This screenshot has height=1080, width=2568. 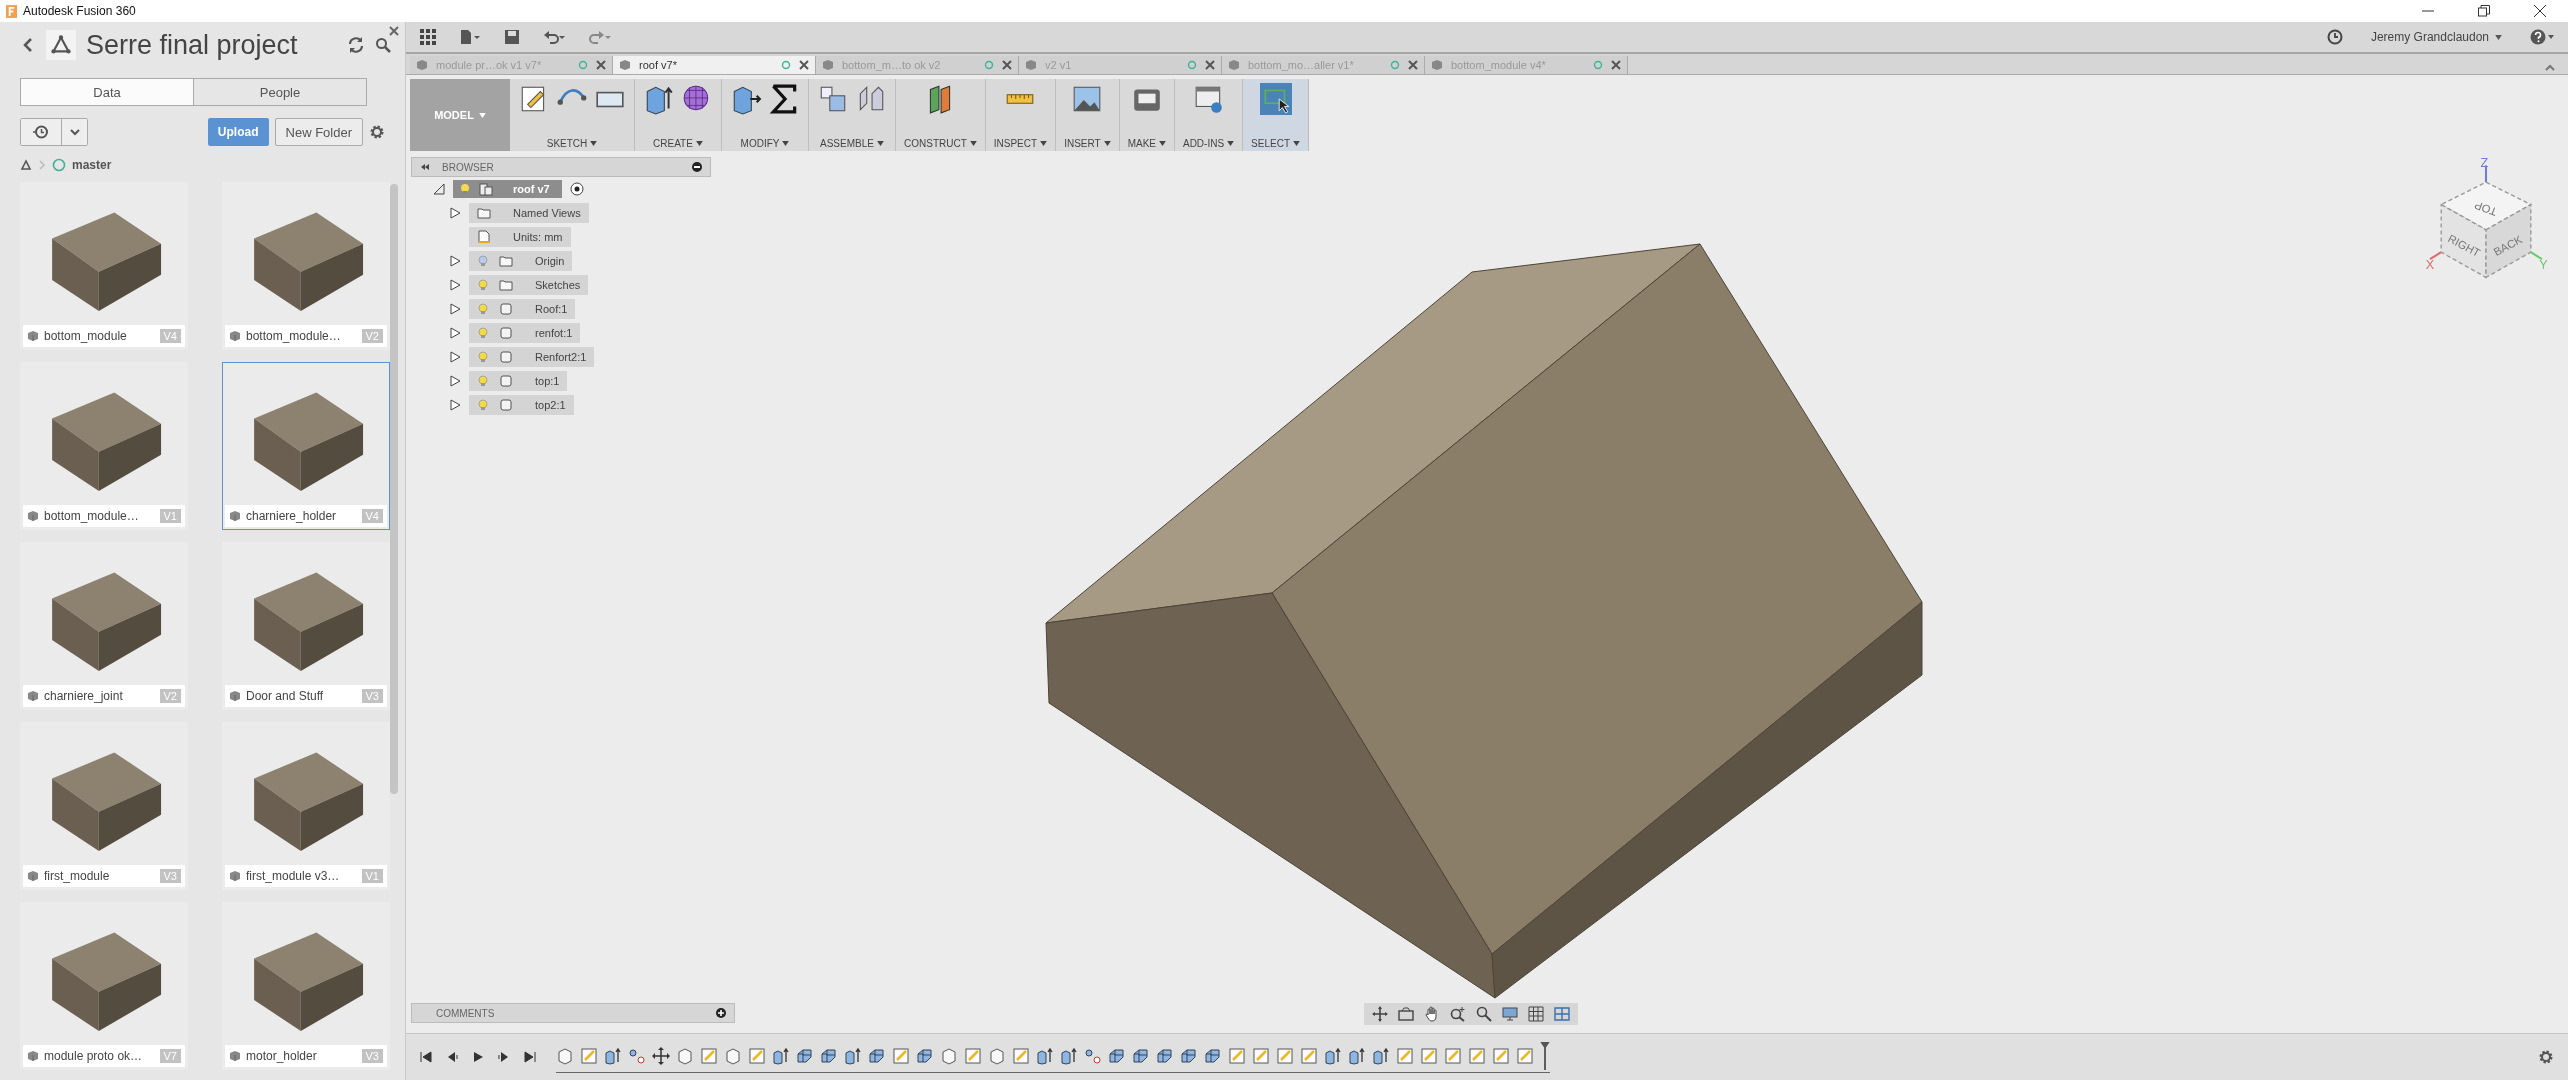 What do you see at coordinates (721, 1013) in the screenshot?
I see `add-comment-icon` at bounding box center [721, 1013].